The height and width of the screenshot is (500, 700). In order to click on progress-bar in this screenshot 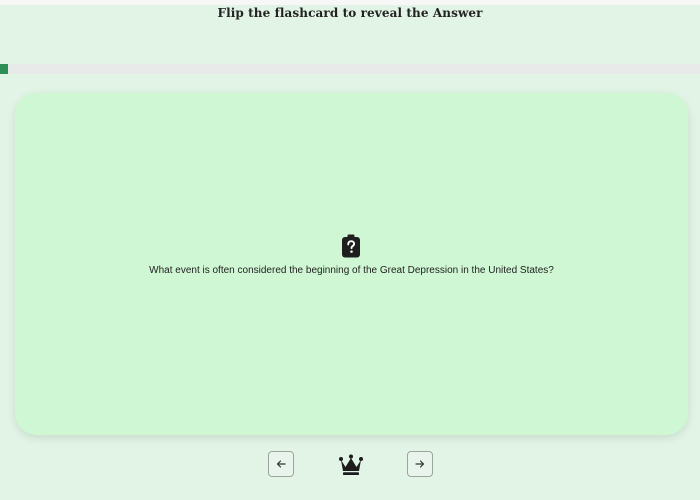, I will do `click(350, 69)`.